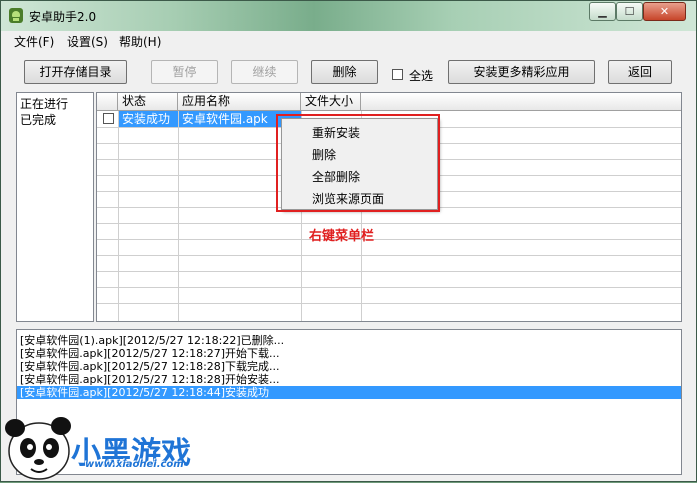 The image size is (697, 483). I want to click on select-all-checkbox, so click(397, 74).